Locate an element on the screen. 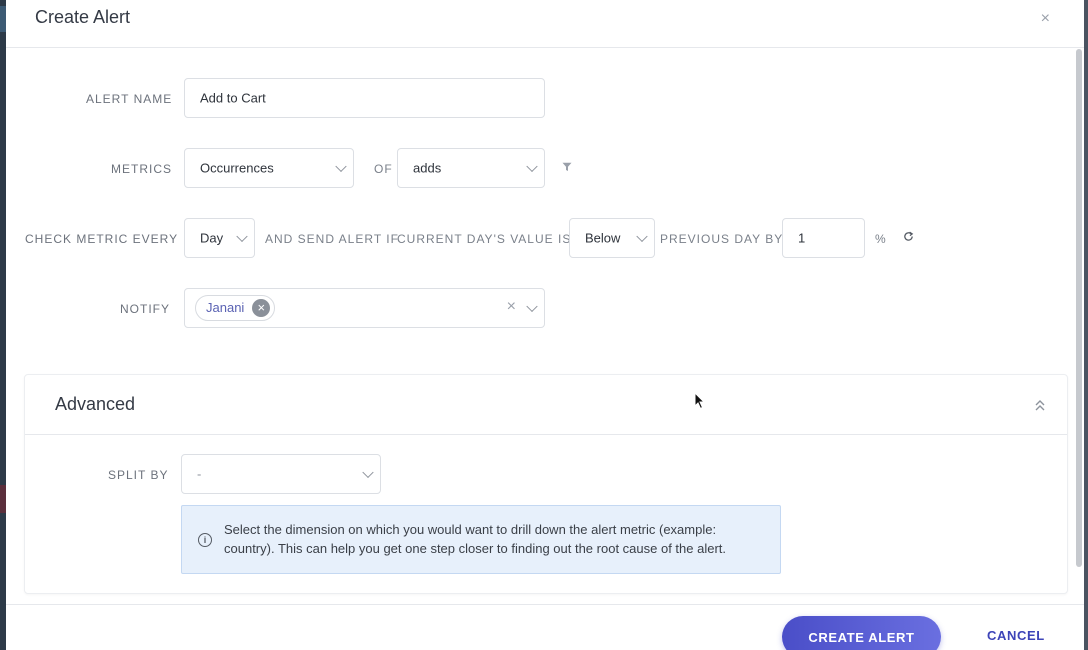  close-icon: × is located at coordinates (1045, 19).